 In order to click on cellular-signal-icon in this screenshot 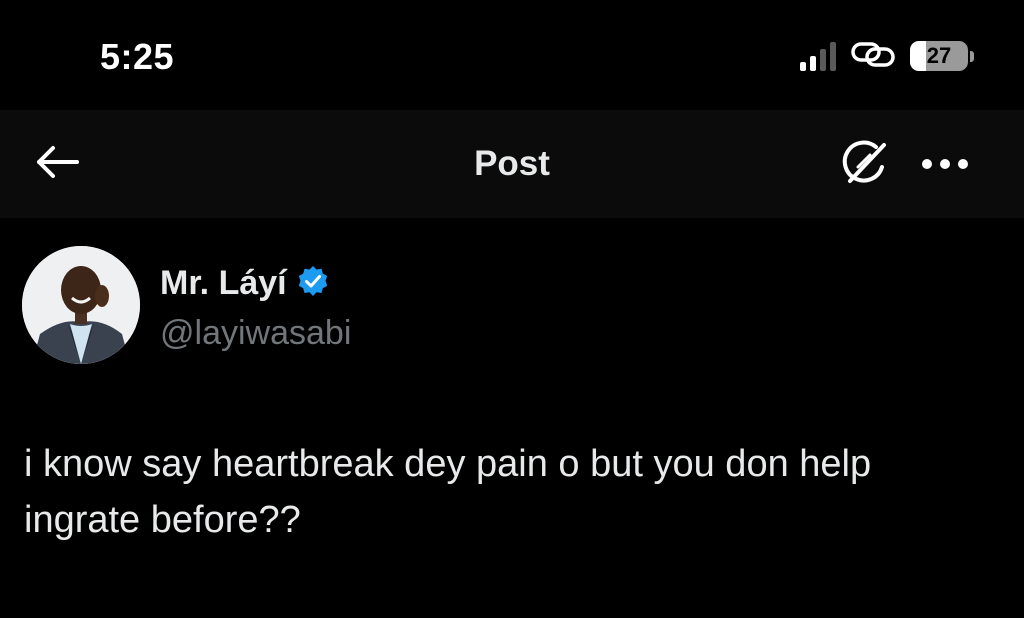, I will do `click(818, 56)`.